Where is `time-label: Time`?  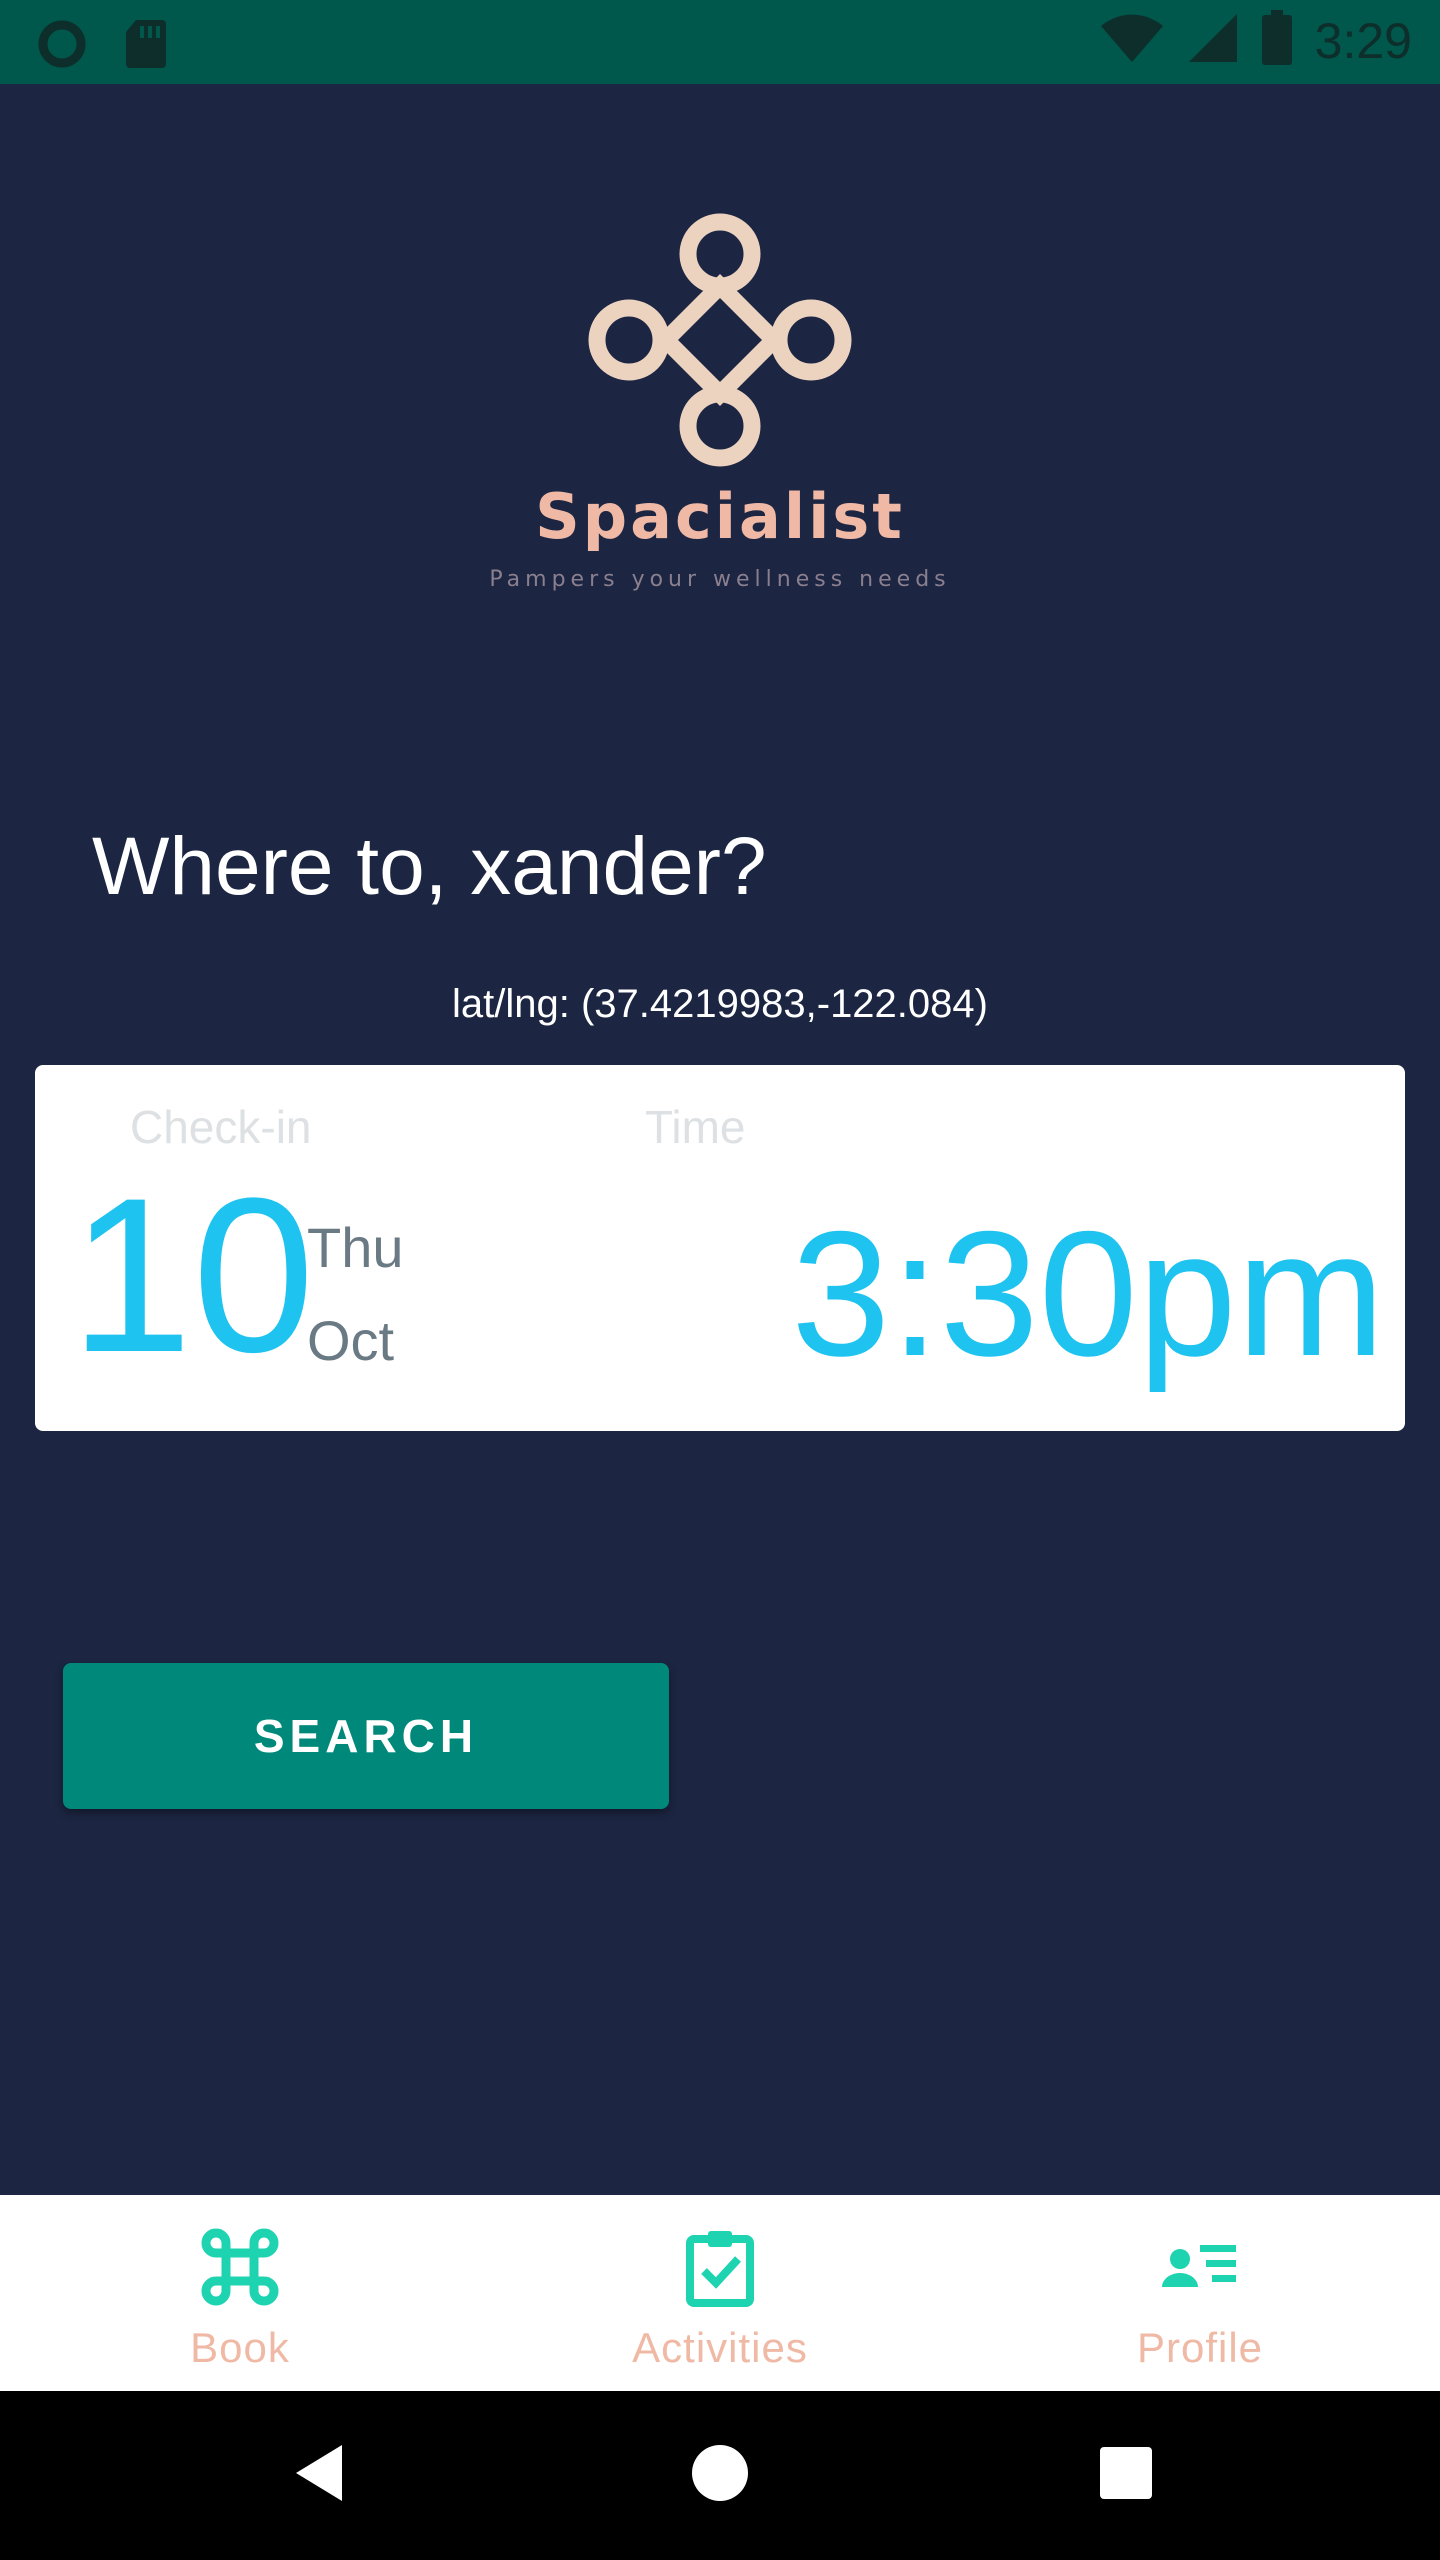
time-label: Time is located at coordinates (695, 1127).